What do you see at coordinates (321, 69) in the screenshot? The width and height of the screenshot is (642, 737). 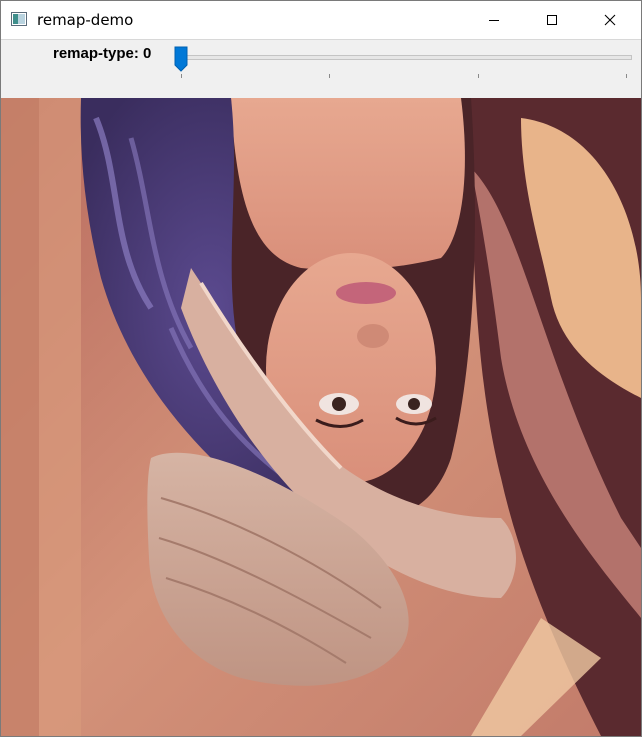 I see `trackbar-panel: remap-type: 0` at bounding box center [321, 69].